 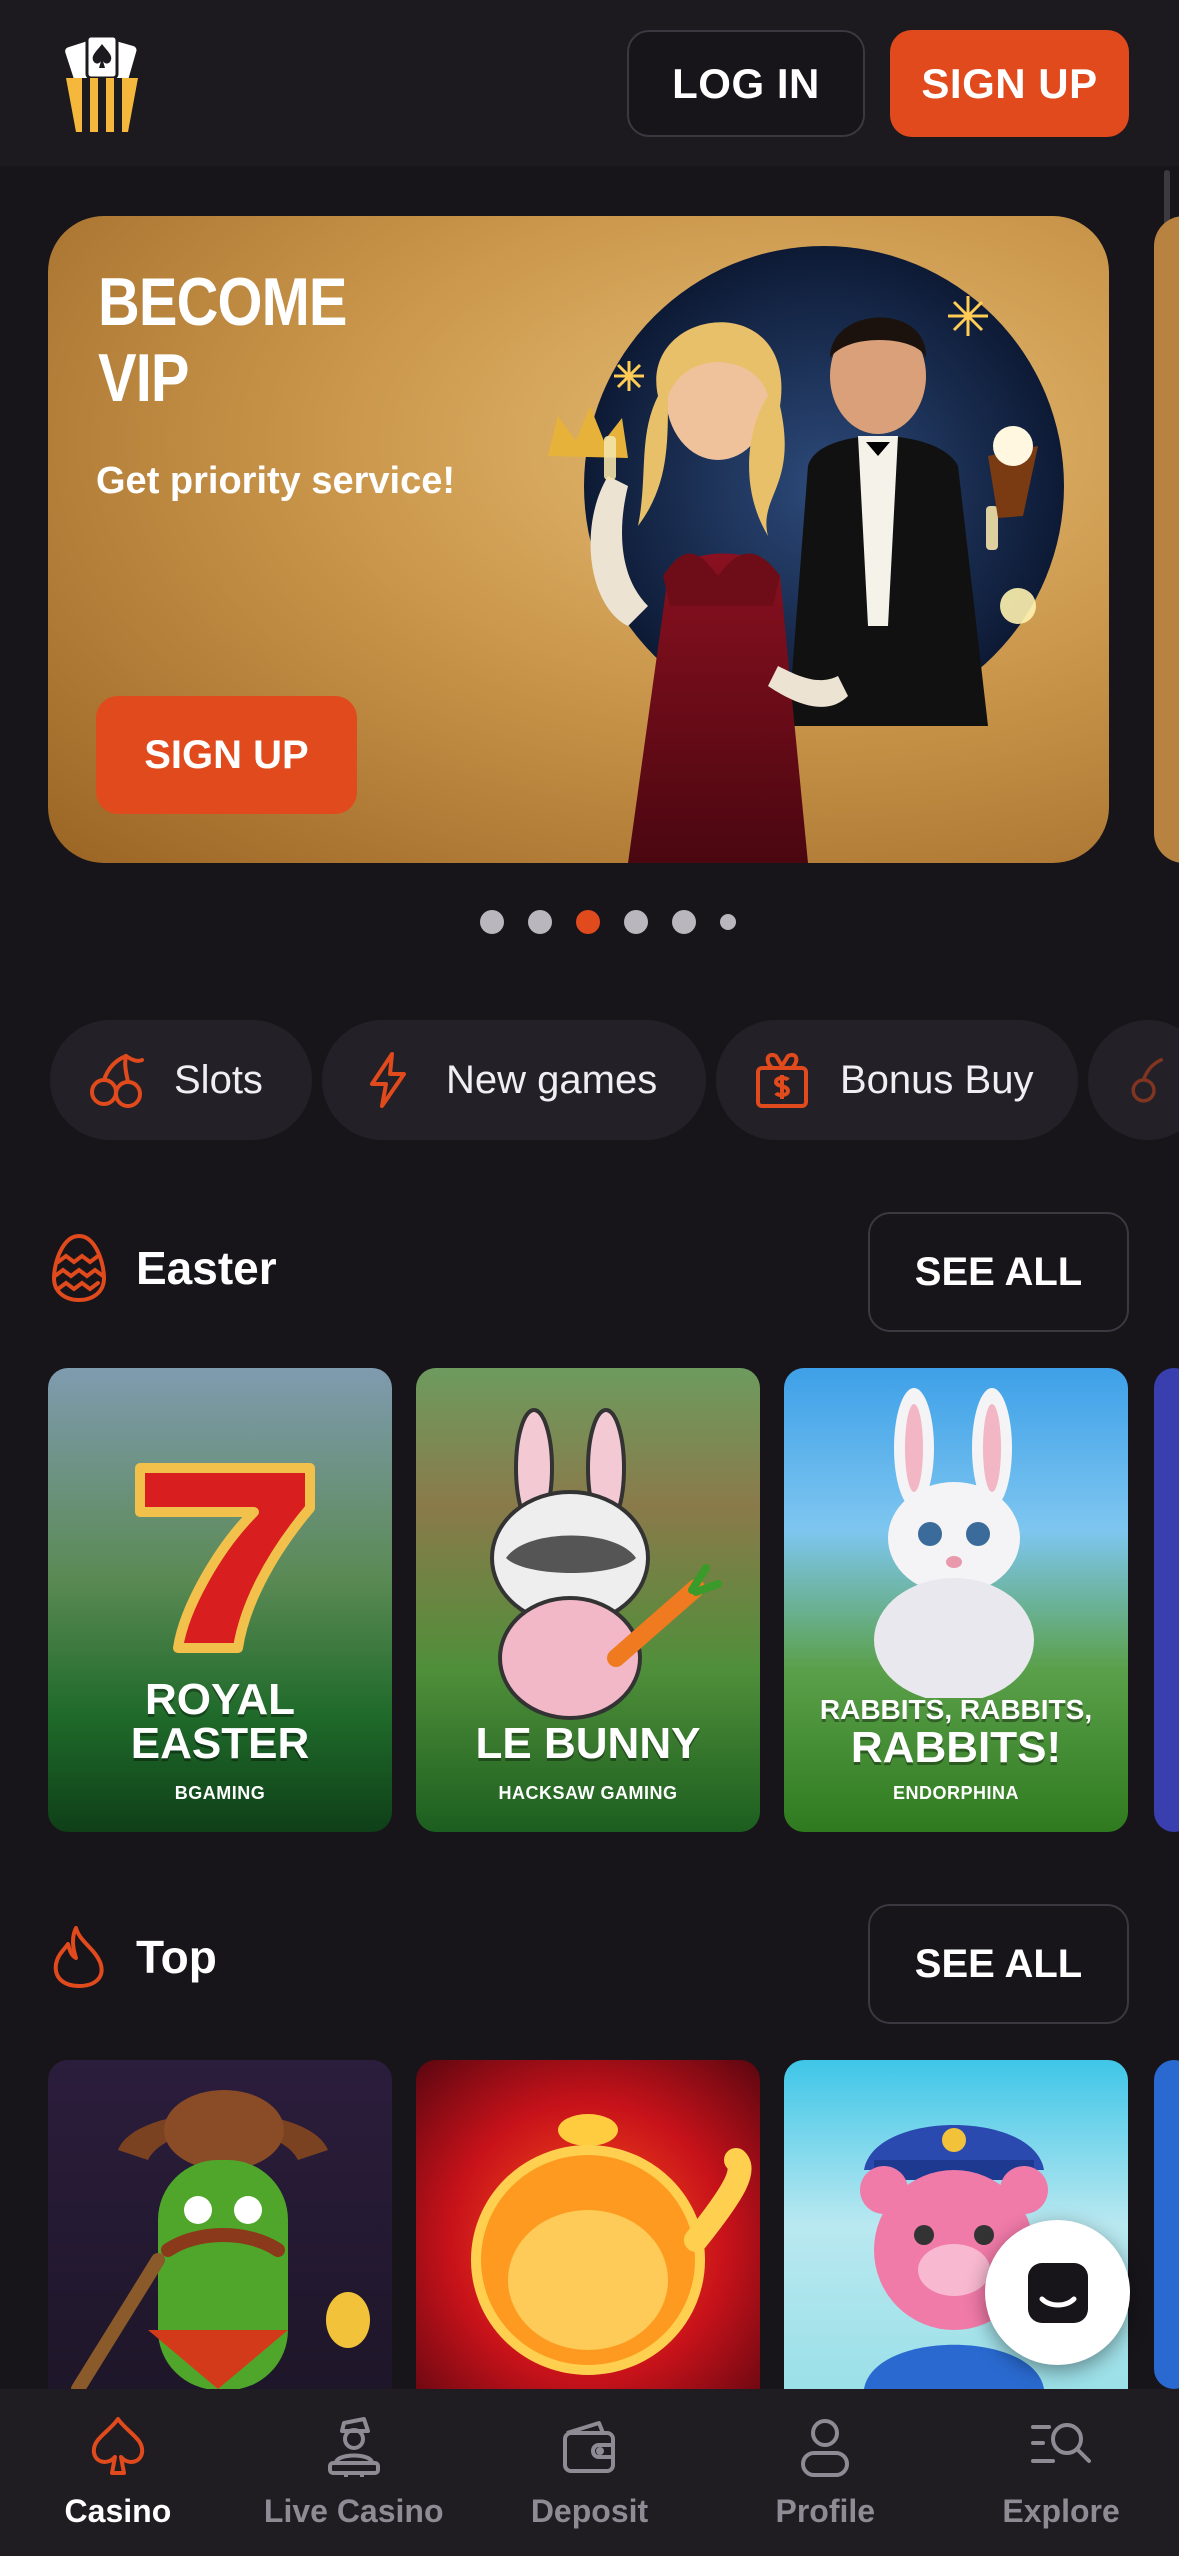 I want to click on section-title: Top, so click(x=176, y=1957).